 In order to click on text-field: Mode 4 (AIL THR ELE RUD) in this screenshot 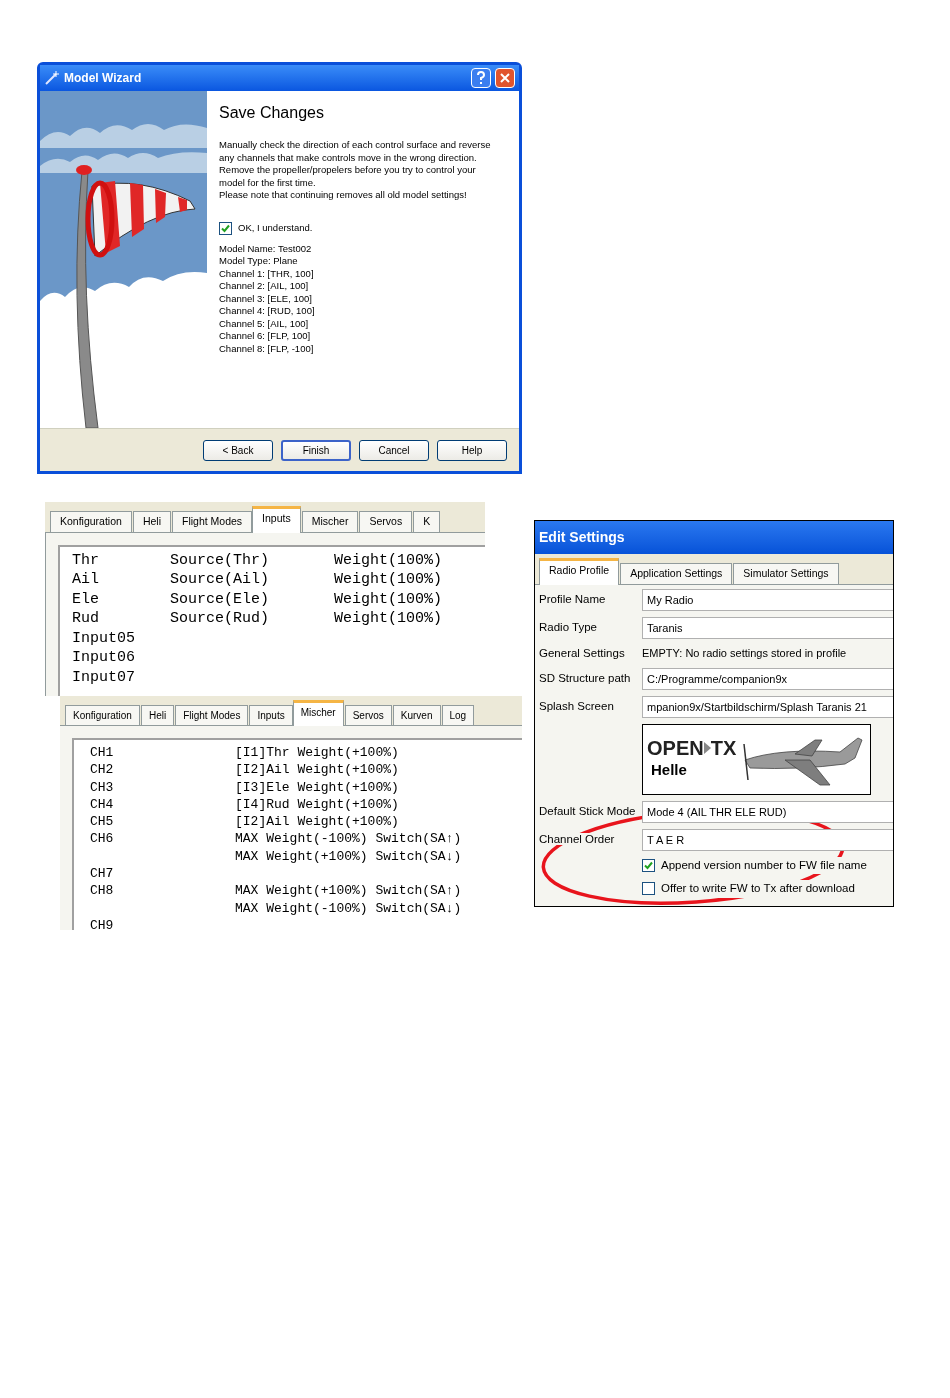, I will do `click(767, 812)`.